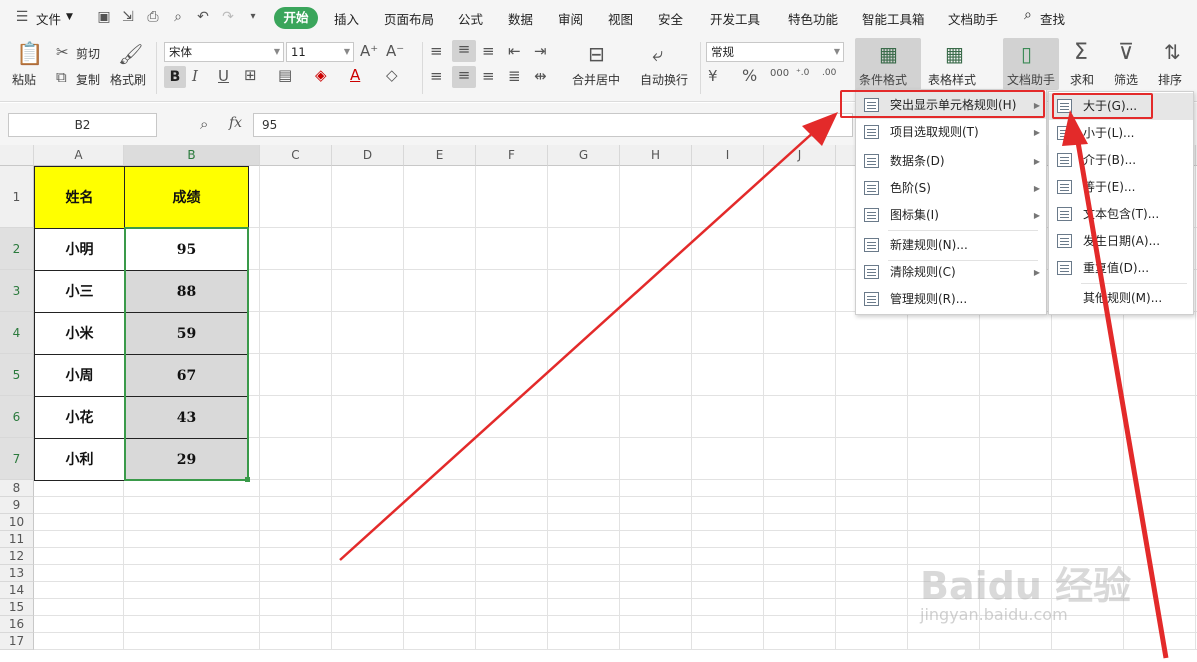 The height and width of the screenshot is (662, 1197). Describe the element at coordinates (893, 18) in the screenshot. I see `tab-smart-toolbox: 智能工具箱` at that location.